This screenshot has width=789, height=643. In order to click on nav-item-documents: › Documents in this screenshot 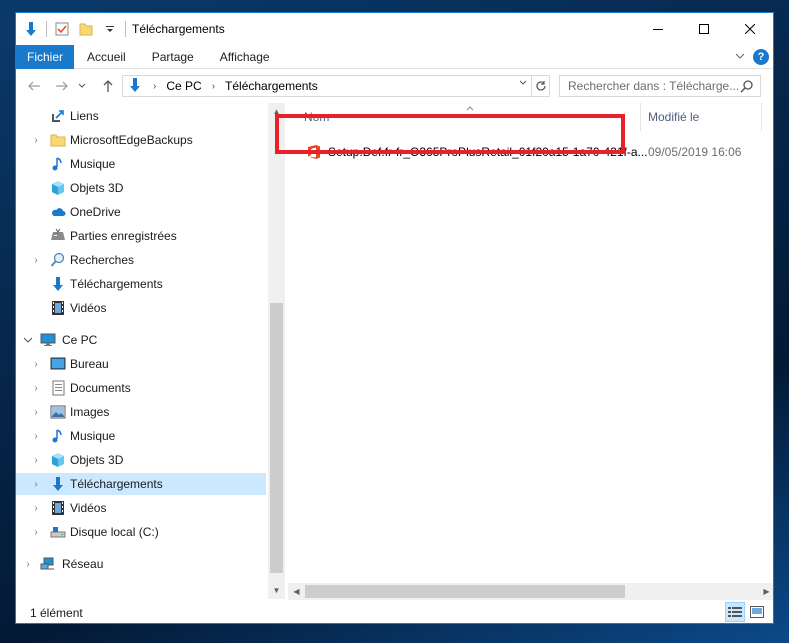, I will do `click(141, 388)`.